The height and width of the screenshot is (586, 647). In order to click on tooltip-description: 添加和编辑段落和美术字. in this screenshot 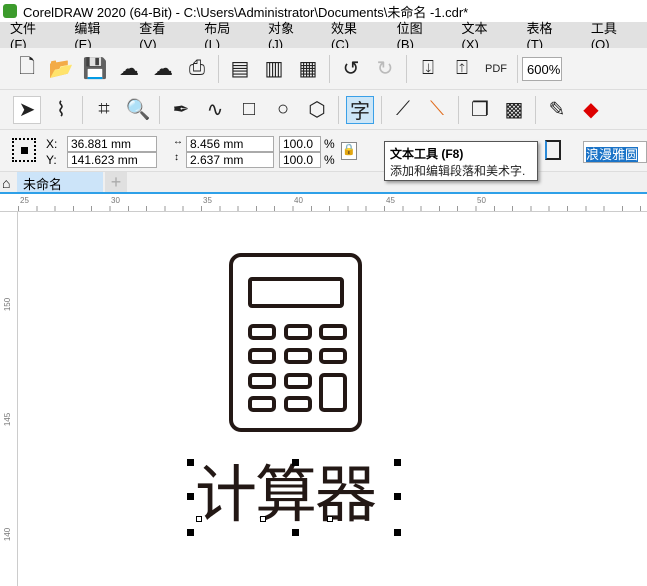, I will do `click(458, 171)`.